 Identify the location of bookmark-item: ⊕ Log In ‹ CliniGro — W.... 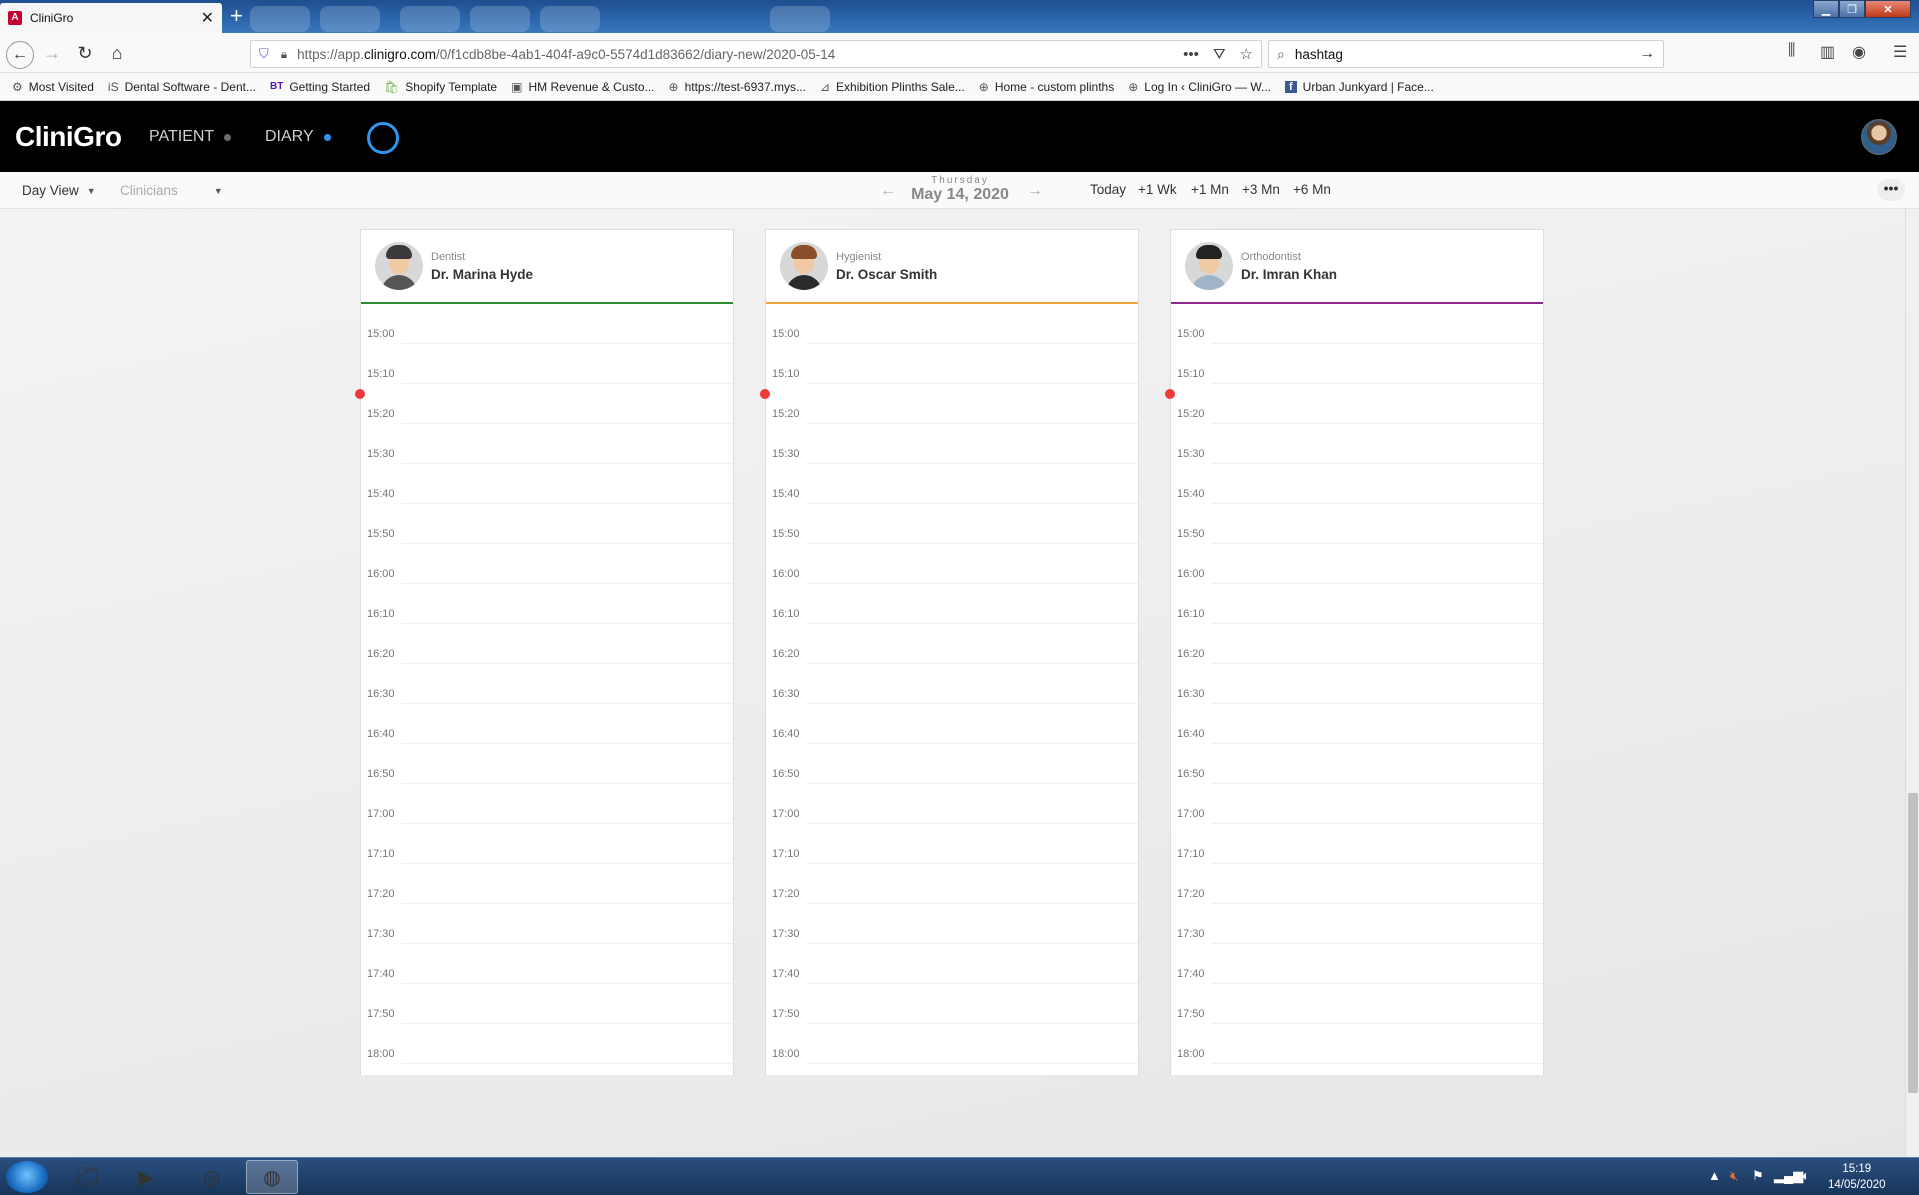
(1199, 87).